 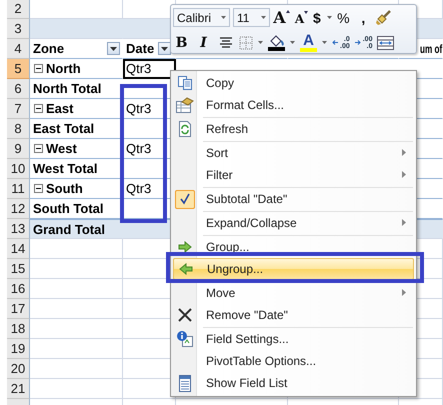 I want to click on row-number: 12, so click(x=18, y=209).